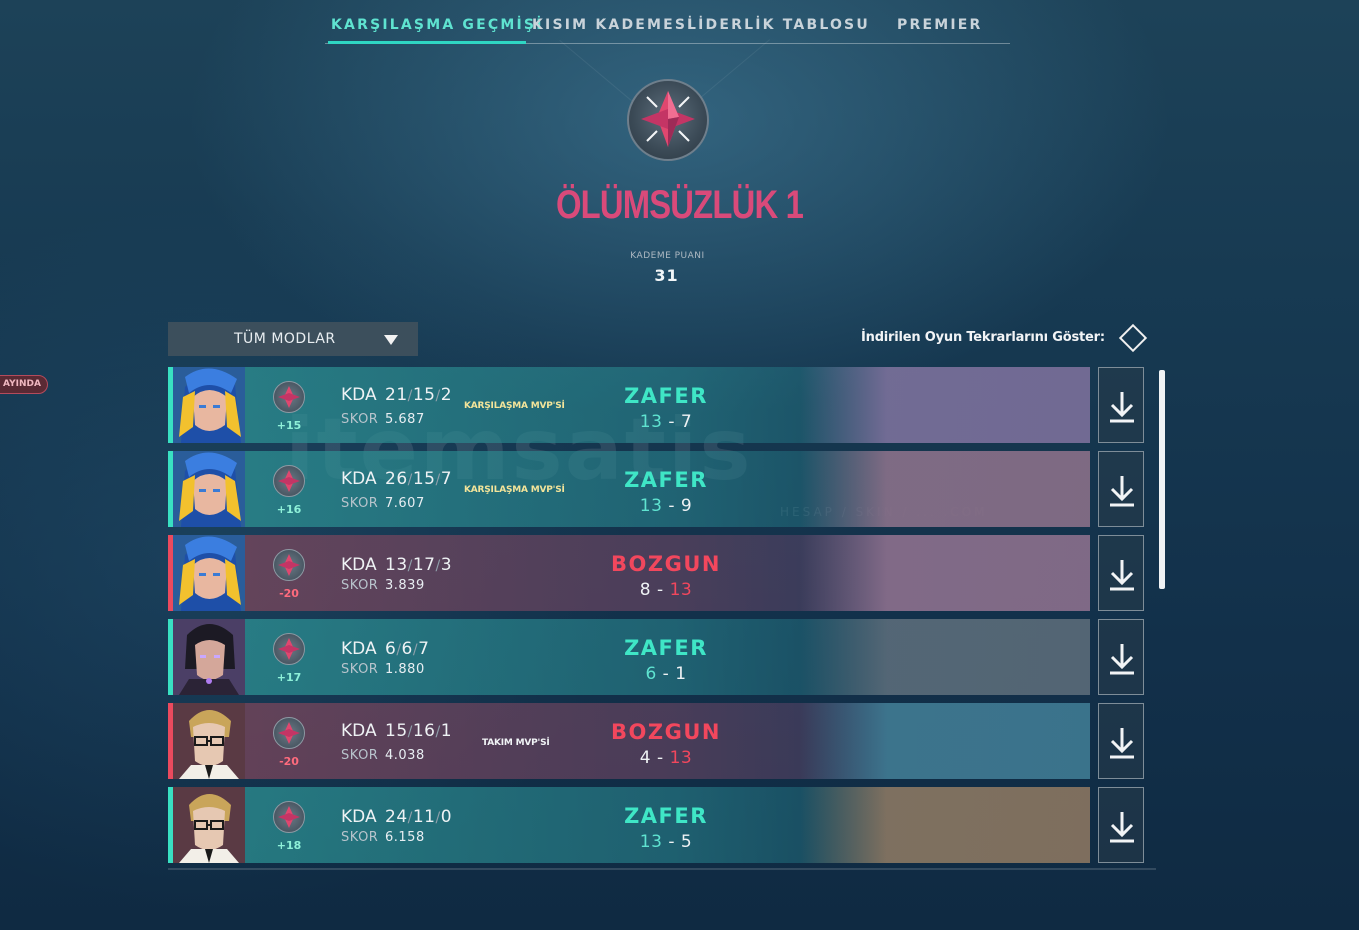  What do you see at coordinates (446, 395) in the screenshot?
I see `assists: 2` at bounding box center [446, 395].